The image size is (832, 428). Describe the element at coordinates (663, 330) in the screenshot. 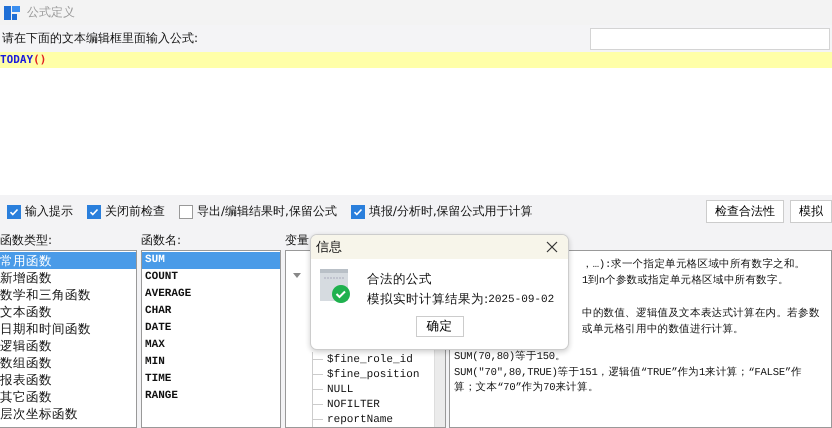

I see `description-text: 或单元格引用中的数值进行计算。` at that location.